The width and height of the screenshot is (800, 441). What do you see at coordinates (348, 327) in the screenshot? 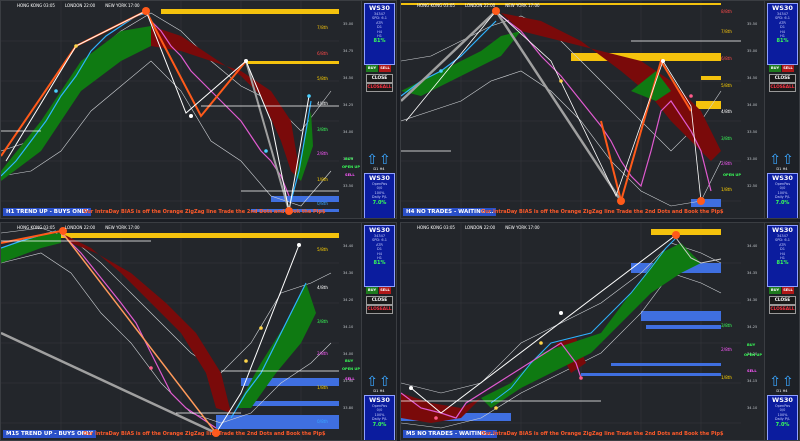
I see `price-scale: 34.40 34.30 34.20 34.10 34.00 33.90 33.80` at bounding box center [348, 327].